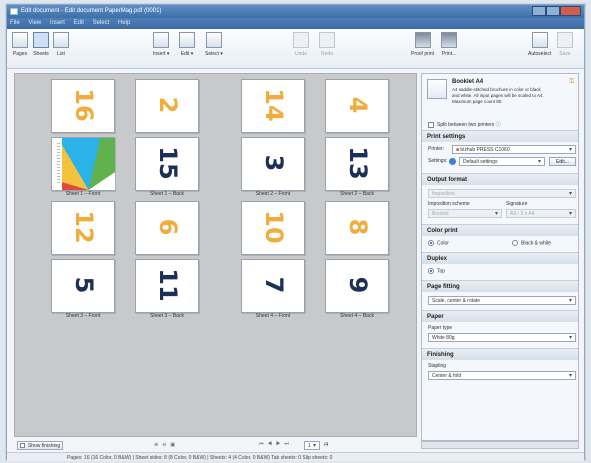 Image resolution: width=591 pixels, height=463 pixels. What do you see at coordinates (531, 243) in the screenshot?
I see `black-white-radio: Black & white` at bounding box center [531, 243].